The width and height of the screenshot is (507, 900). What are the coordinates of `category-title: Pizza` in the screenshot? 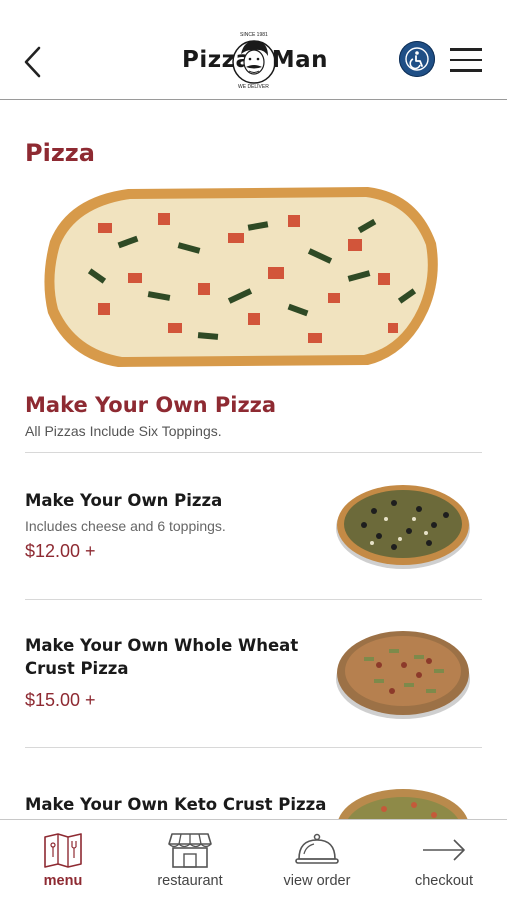 It's located at (60, 153).